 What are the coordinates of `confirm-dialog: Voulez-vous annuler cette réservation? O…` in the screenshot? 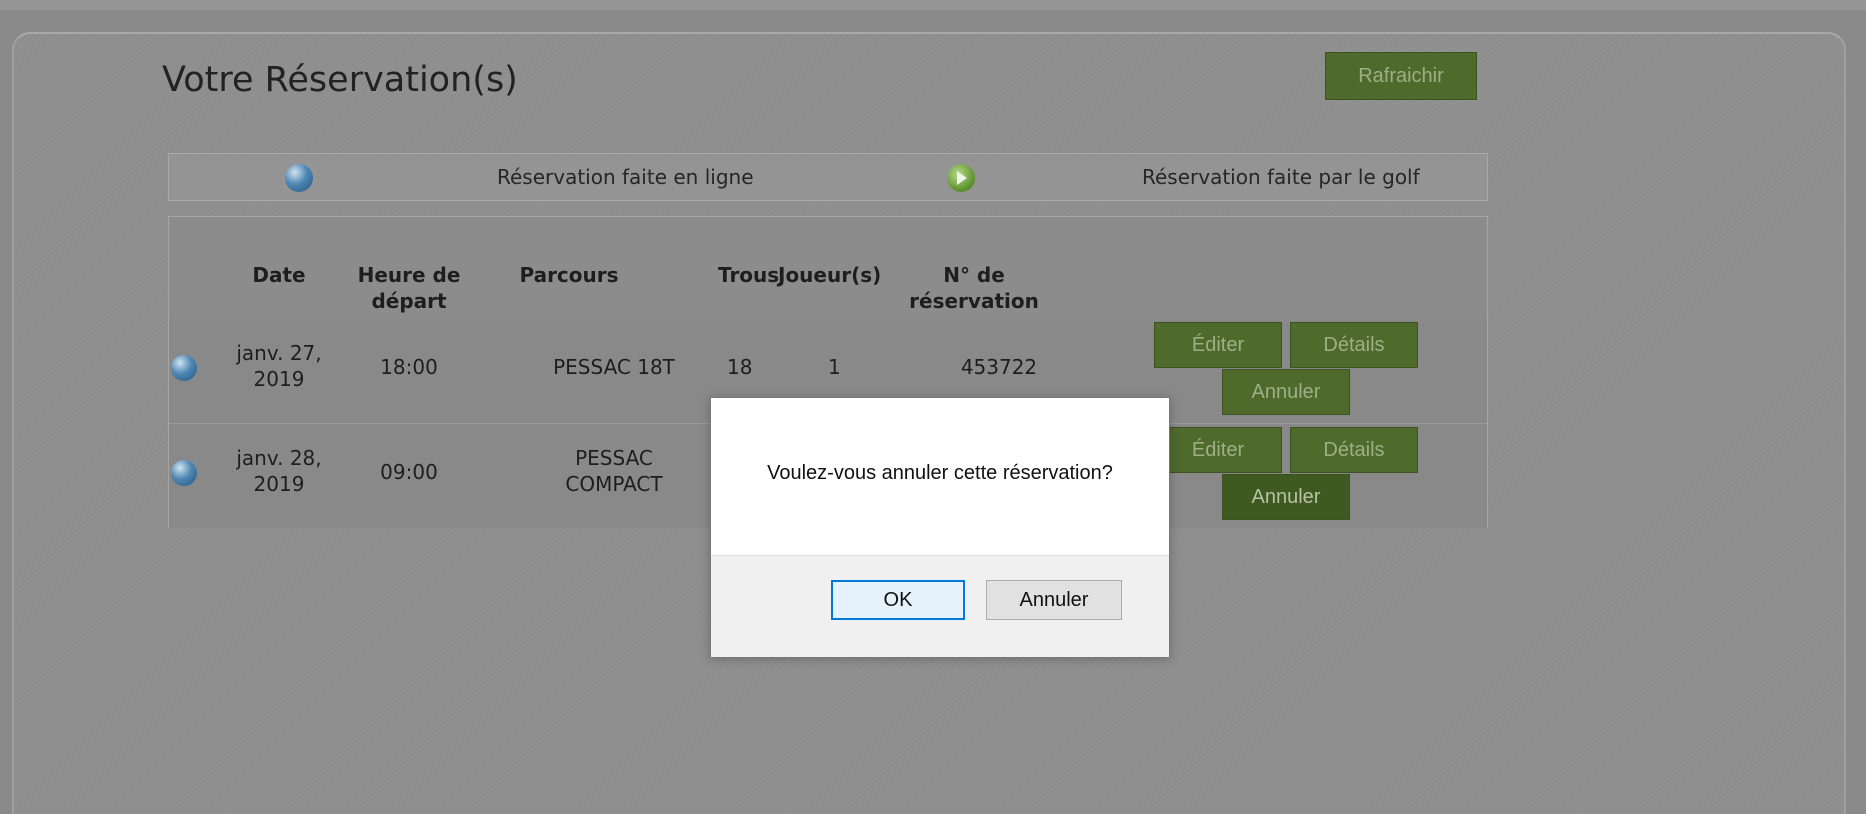 It's located at (940, 527).